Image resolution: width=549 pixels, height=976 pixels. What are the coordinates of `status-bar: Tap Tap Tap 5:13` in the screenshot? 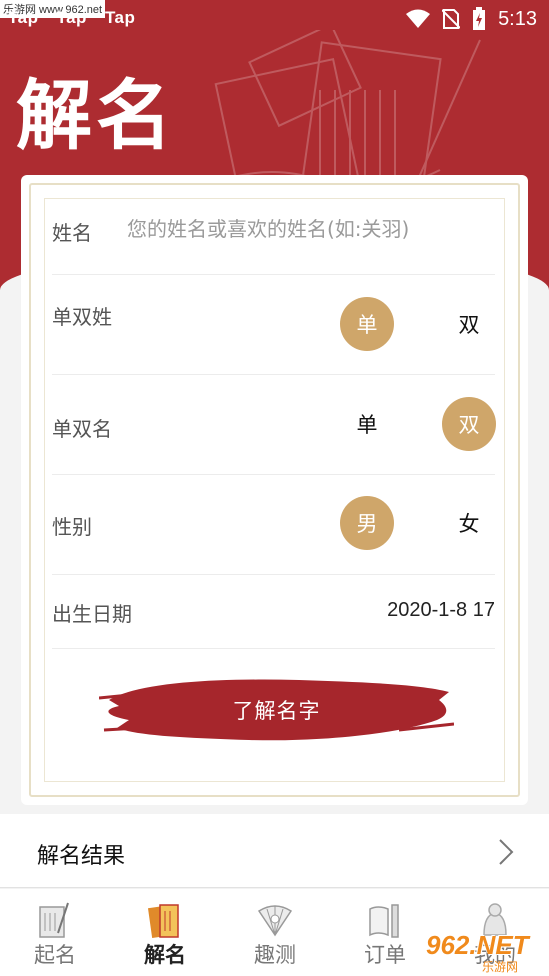 It's located at (274, 20).